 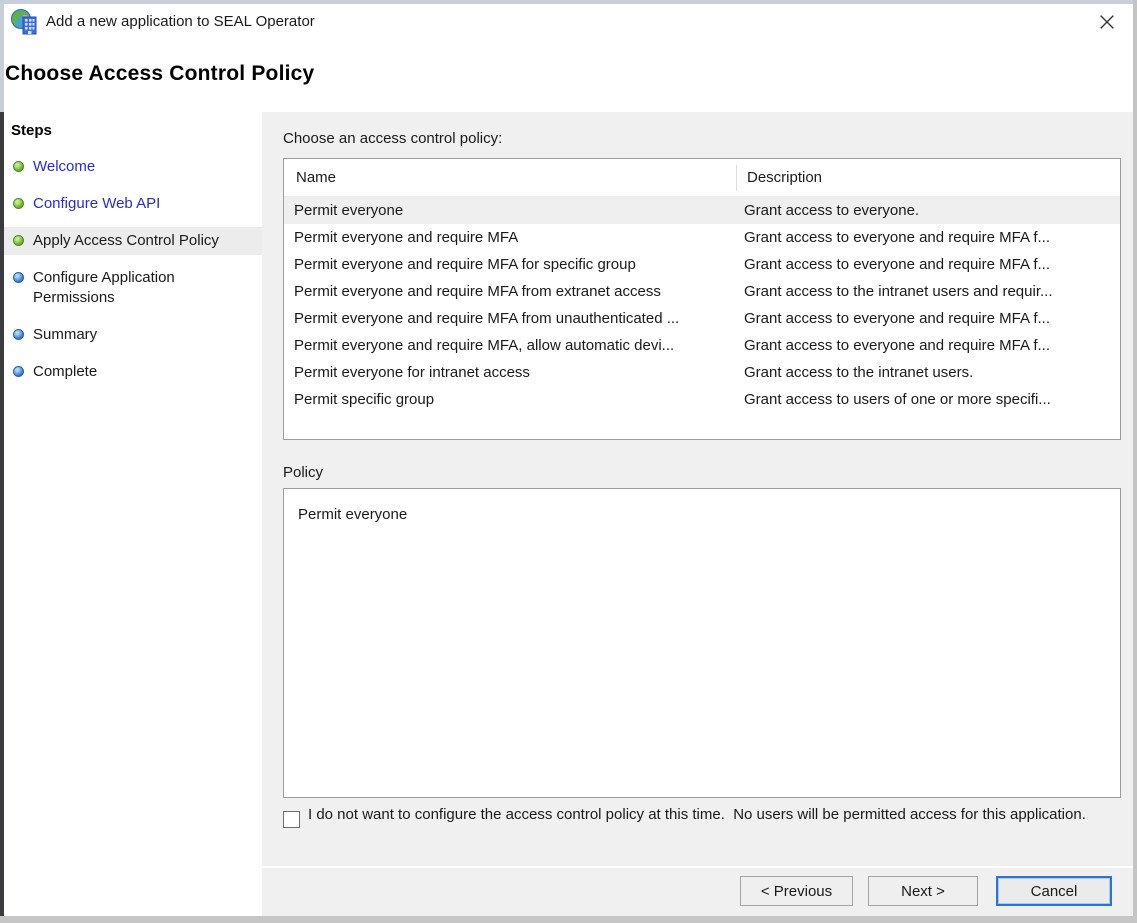 What do you see at coordinates (65, 334) in the screenshot?
I see `step-label: Summary` at bounding box center [65, 334].